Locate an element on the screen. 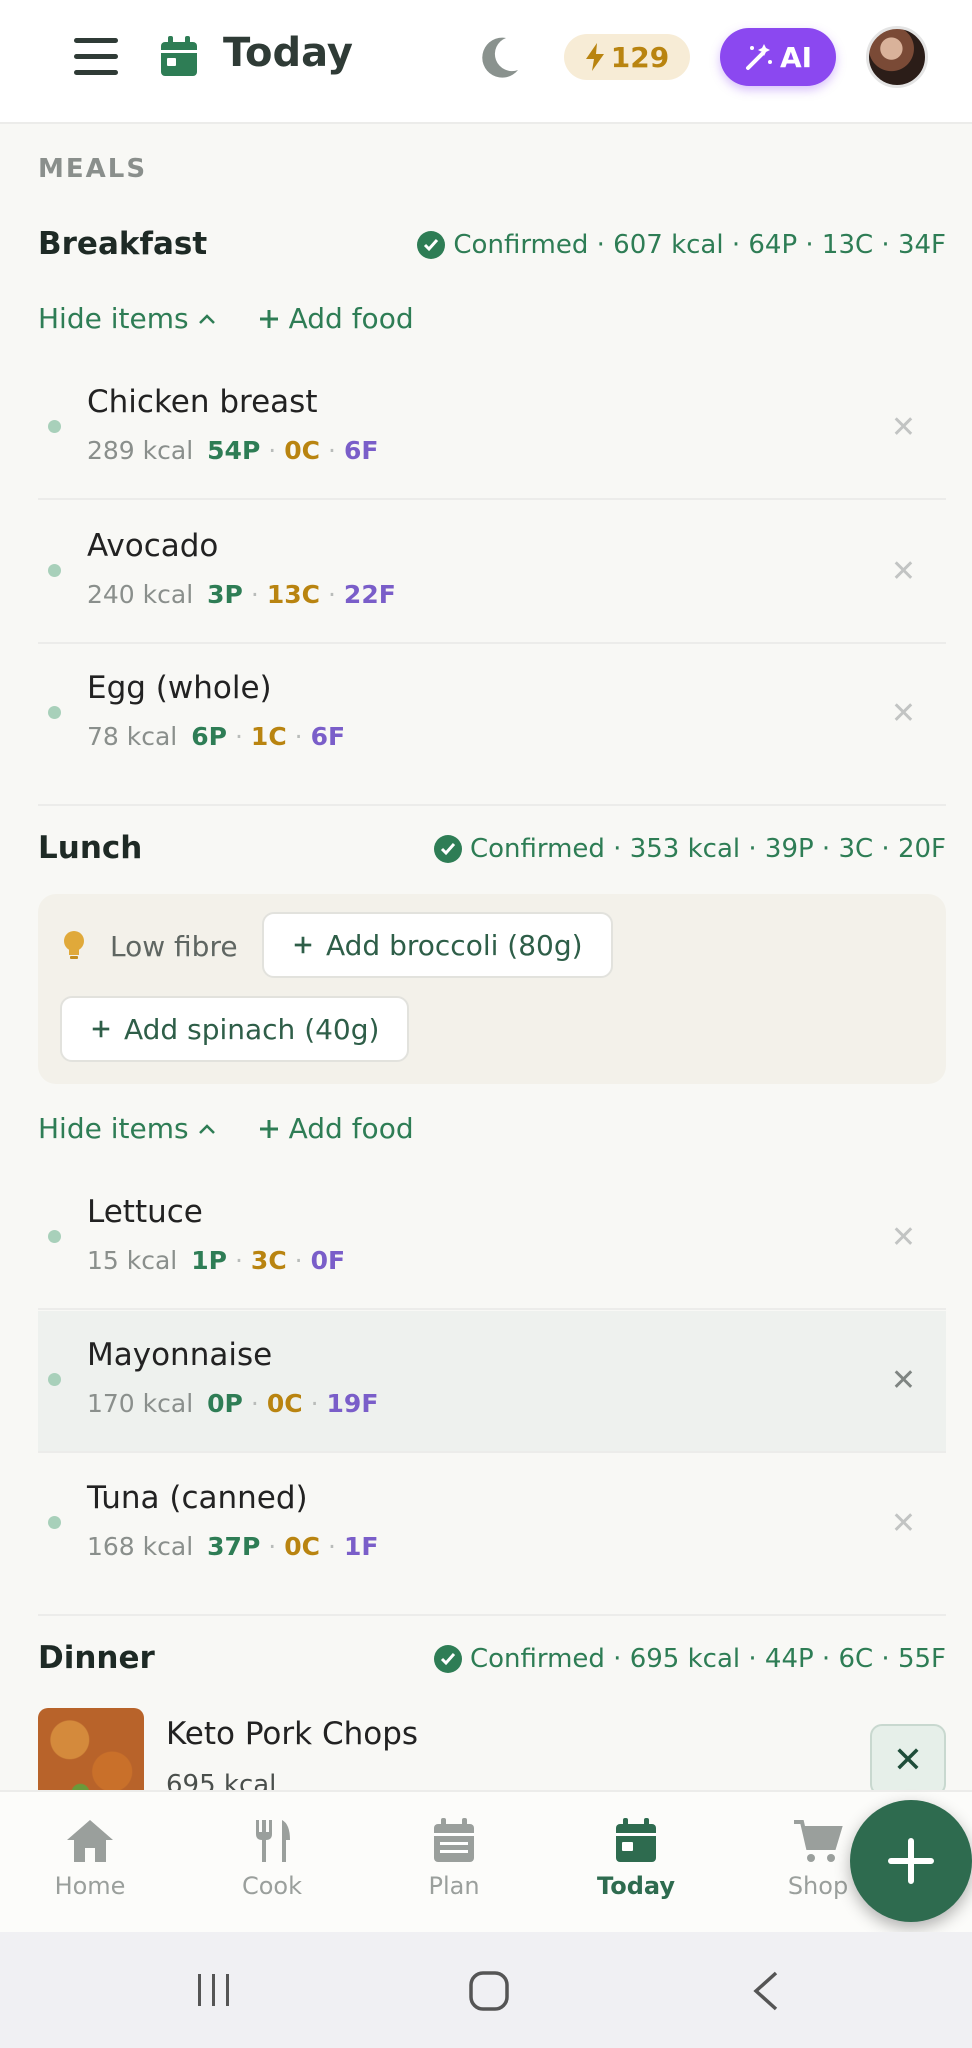 This screenshot has height=2048, width=972. food-kcal: 78 kcal is located at coordinates (132, 736).